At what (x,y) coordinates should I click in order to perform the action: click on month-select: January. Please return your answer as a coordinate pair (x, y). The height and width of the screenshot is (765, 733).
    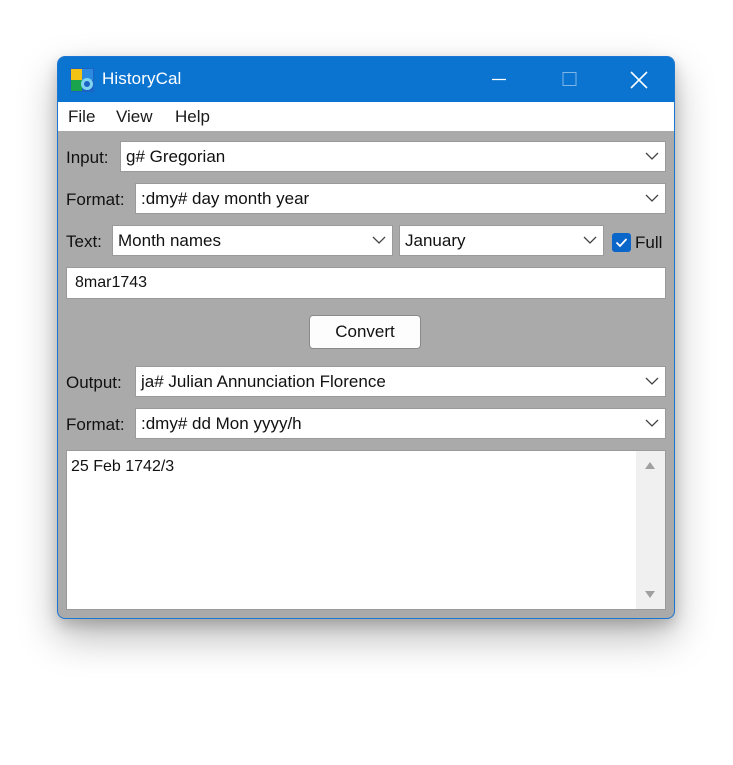
    Looking at the image, I should click on (501, 240).